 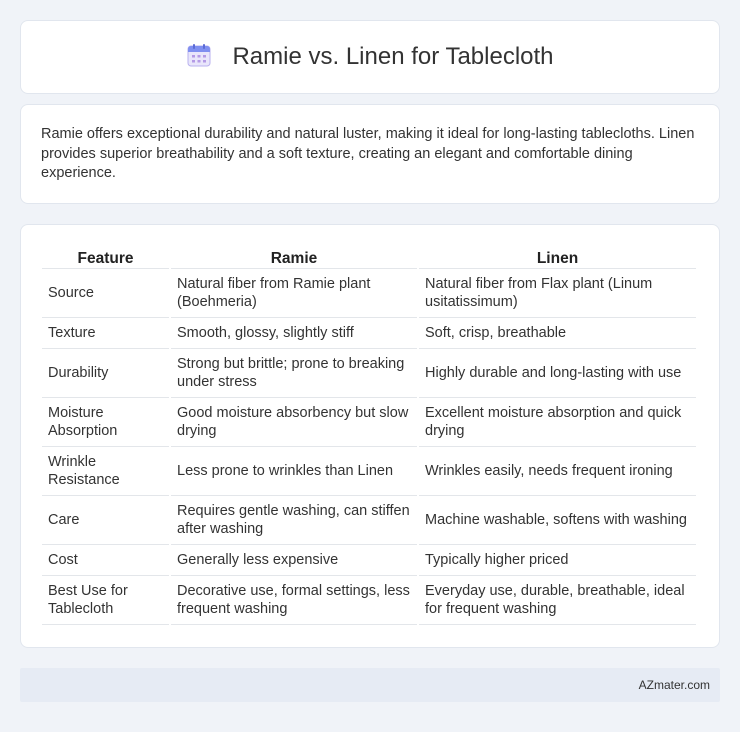 What do you see at coordinates (105, 471) in the screenshot?
I see `cell-feature: Wrinkle Resistance` at bounding box center [105, 471].